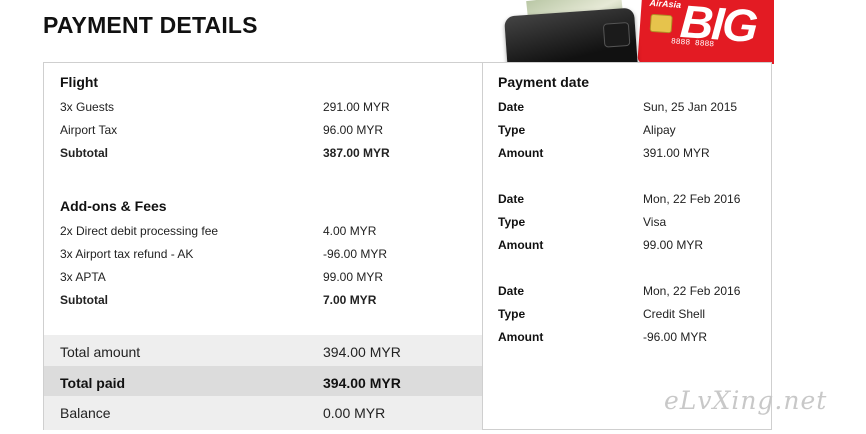  Describe the element at coordinates (85, 413) in the screenshot. I see `balance-label: Balance` at that location.